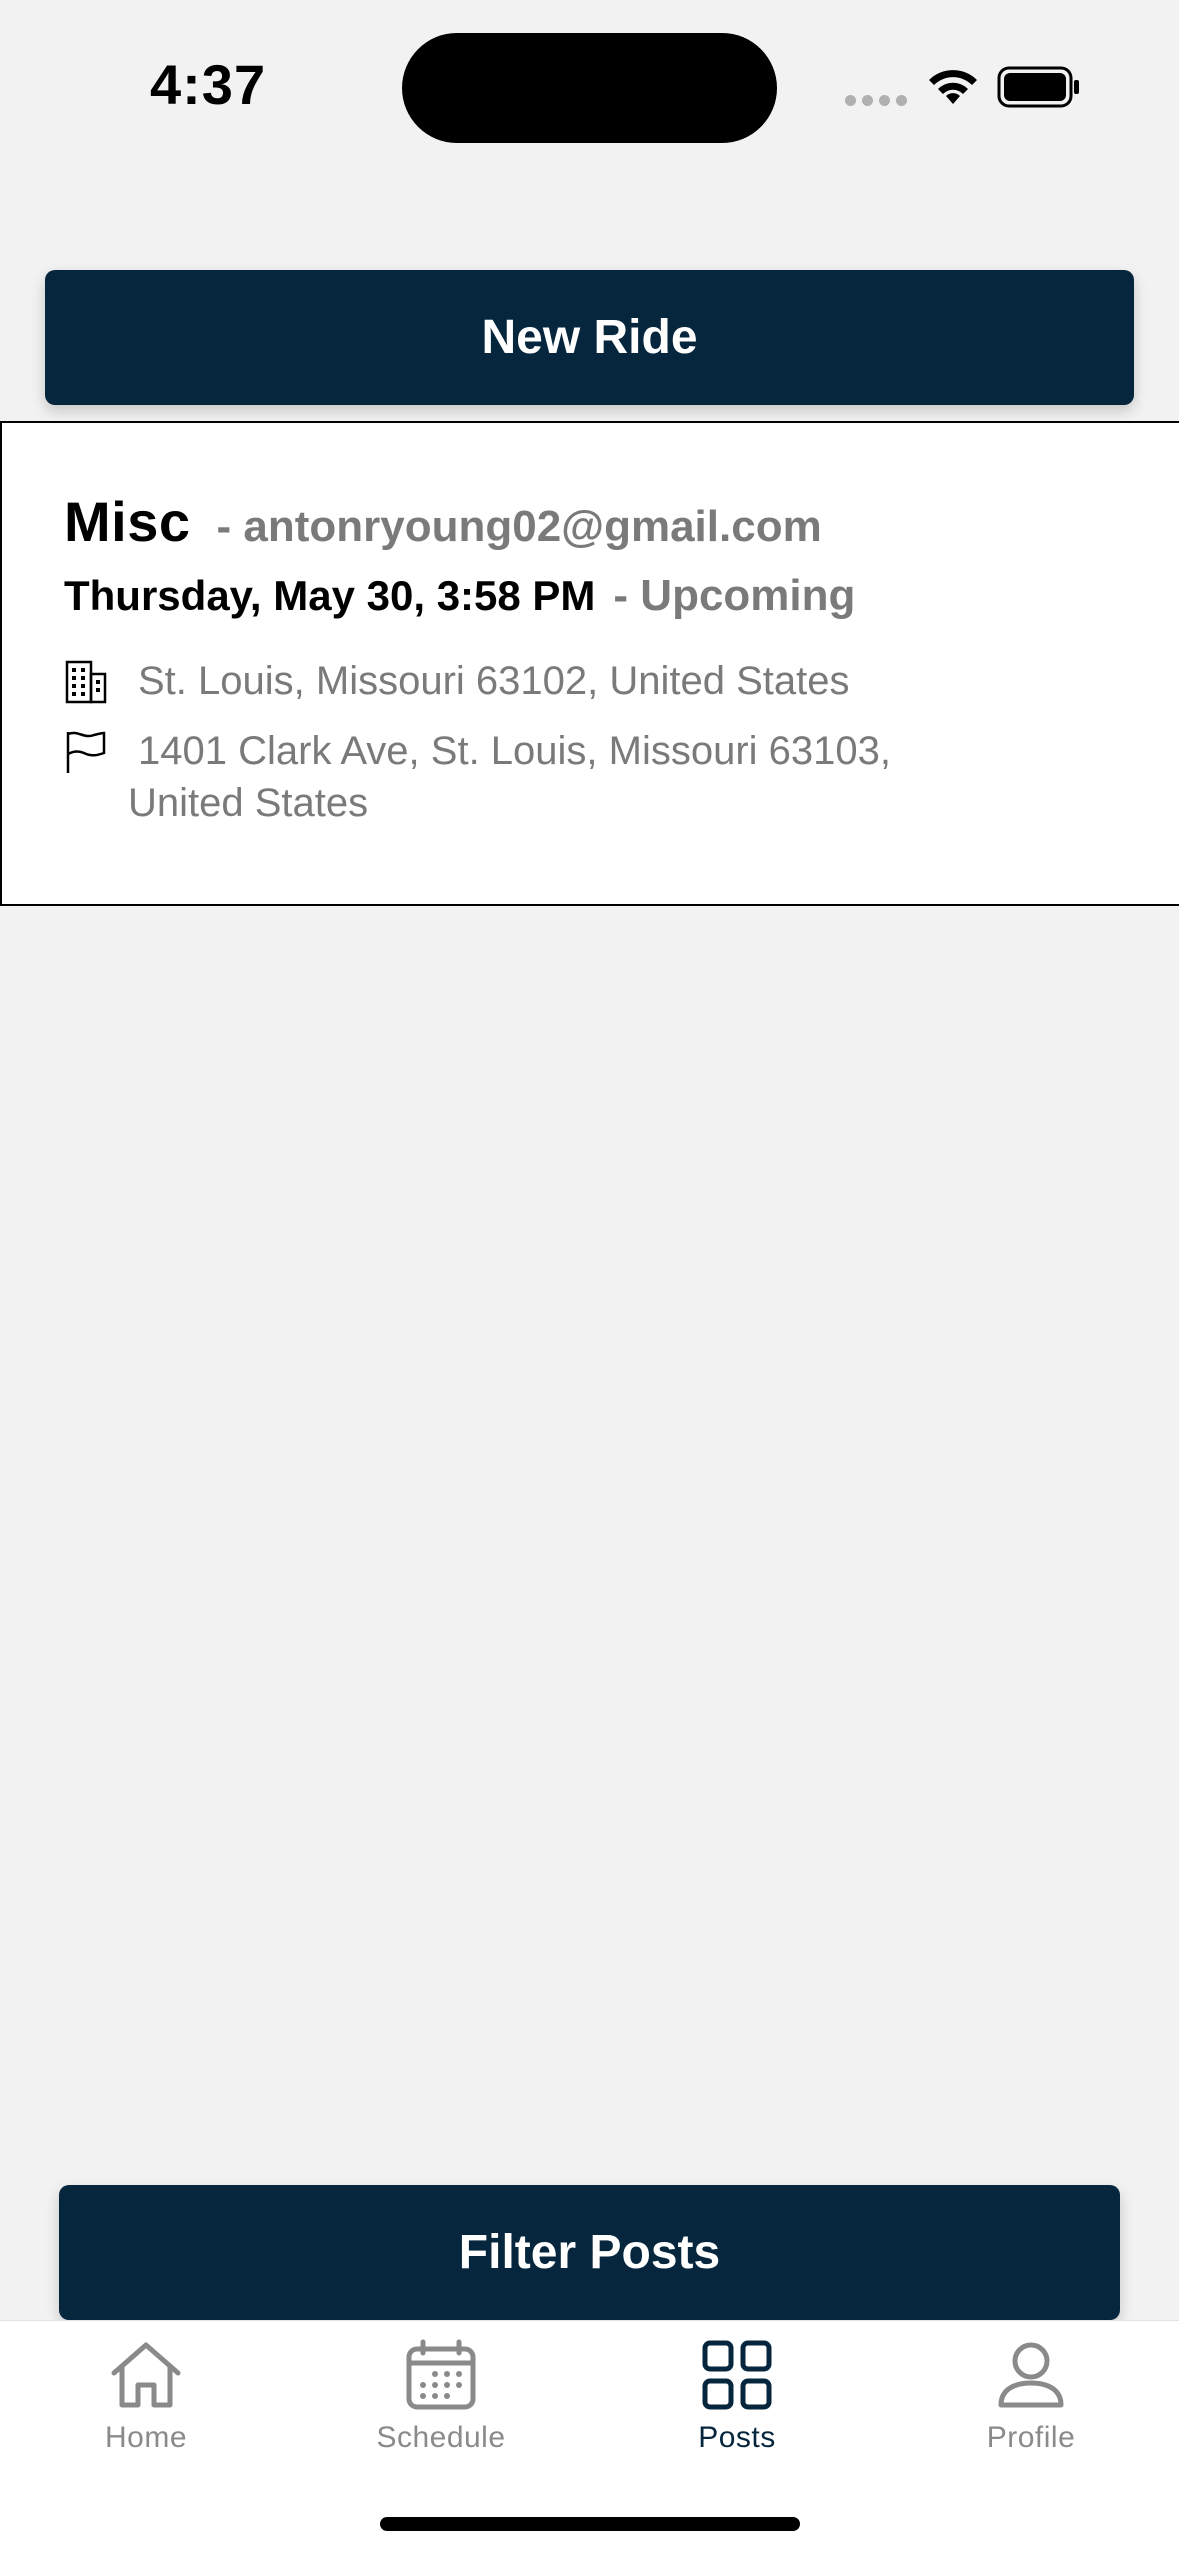 Image resolution: width=1179 pixels, height=2557 pixels. What do you see at coordinates (127, 521) in the screenshot?
I see `ride-category: Misc` at bounding box center [127, 521].